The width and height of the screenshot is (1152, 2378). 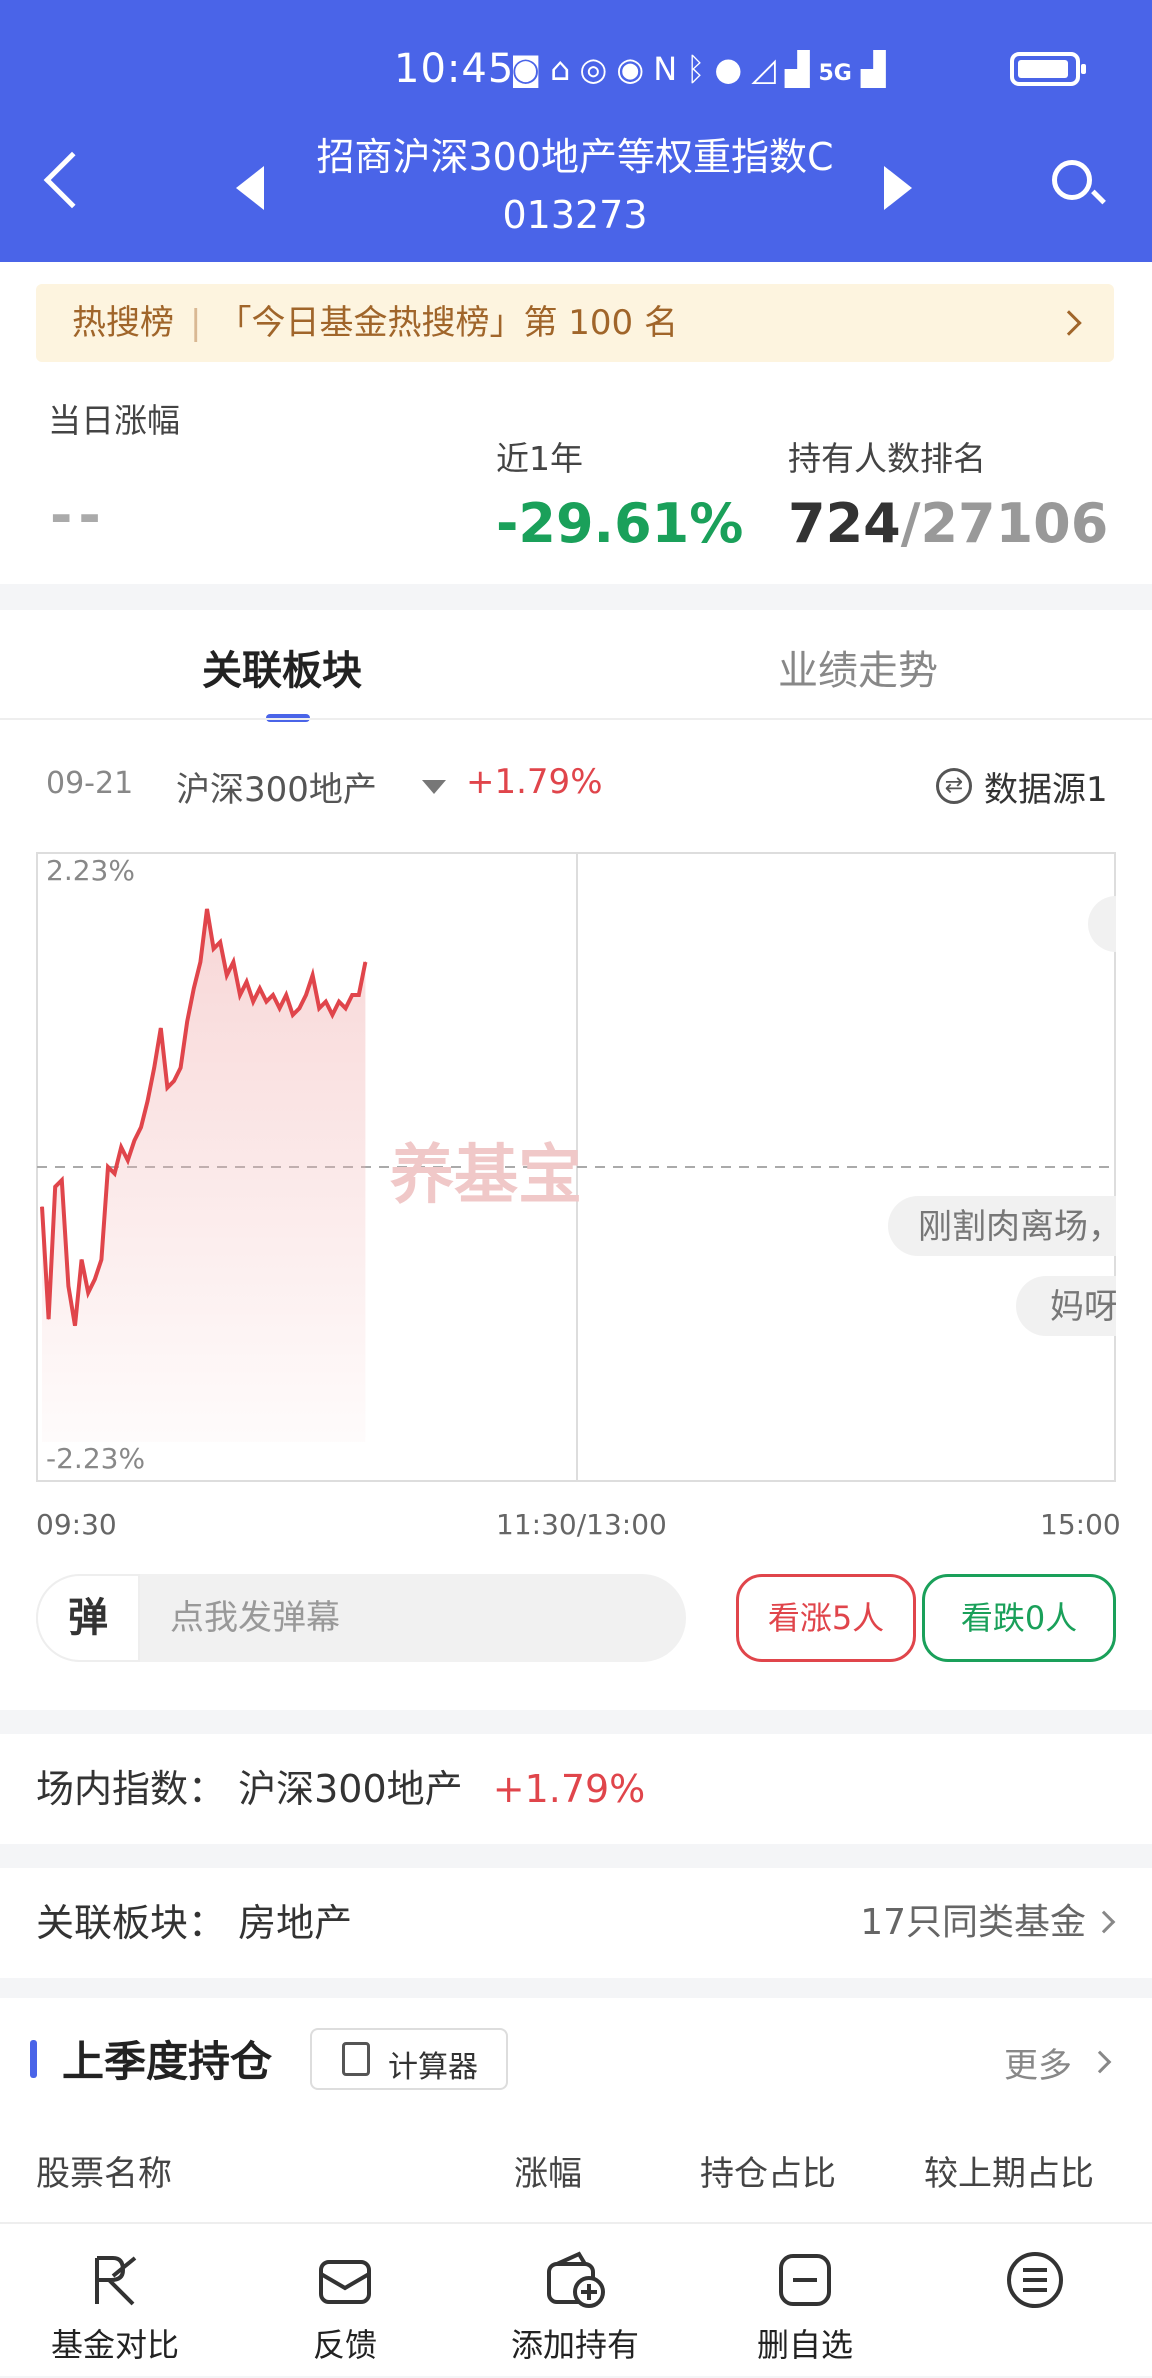 I want to click on dropdown-arrow-icon, so click(x=434, y=787).